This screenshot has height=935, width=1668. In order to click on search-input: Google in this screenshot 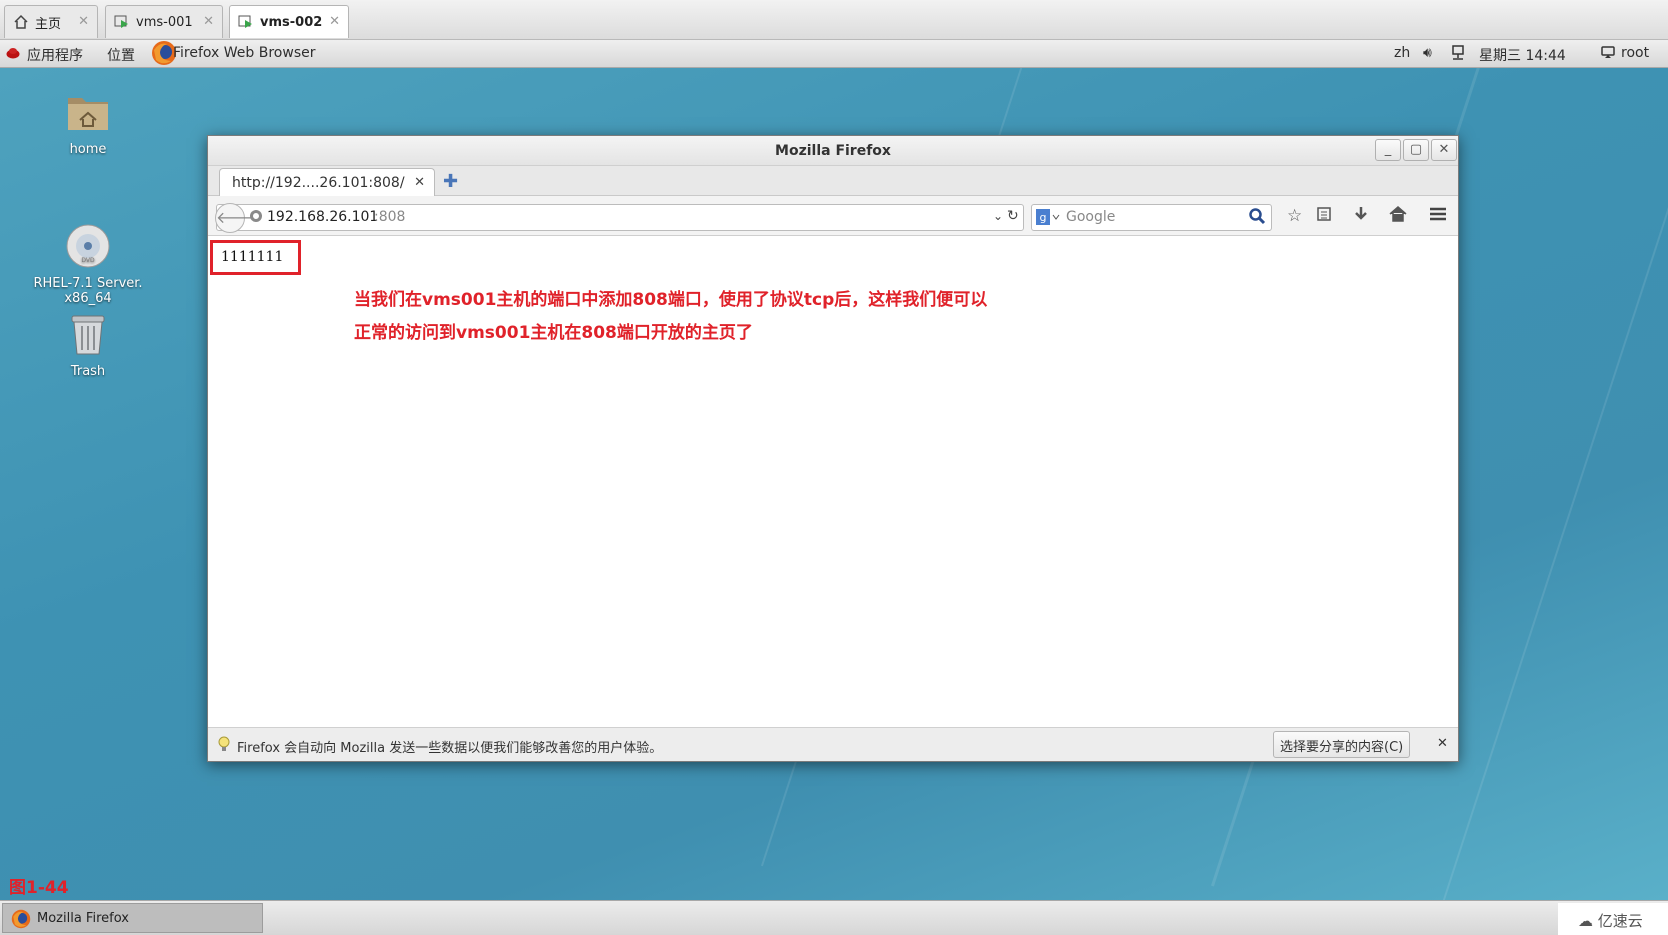, I will do `click(1090, 217)`.